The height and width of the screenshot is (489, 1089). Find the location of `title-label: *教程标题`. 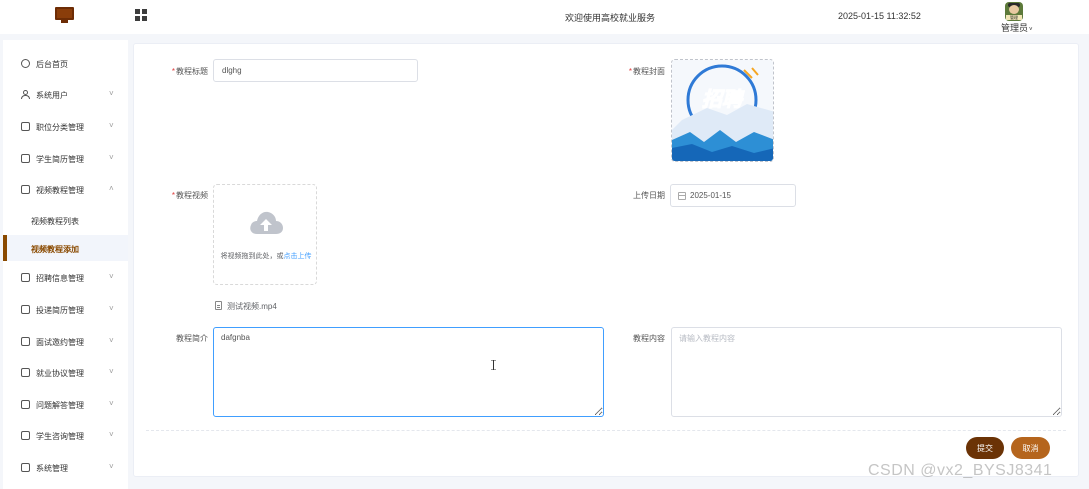

title-label: *教程标题 is located at coordinates (189, 71).